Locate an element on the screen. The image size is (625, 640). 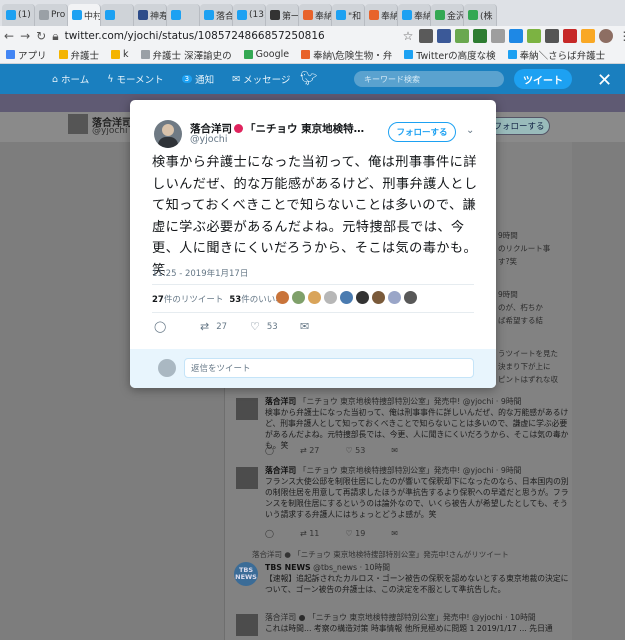
bookmark-item: 奉納\危険生物・弁 is located at coordinates (346, 55).